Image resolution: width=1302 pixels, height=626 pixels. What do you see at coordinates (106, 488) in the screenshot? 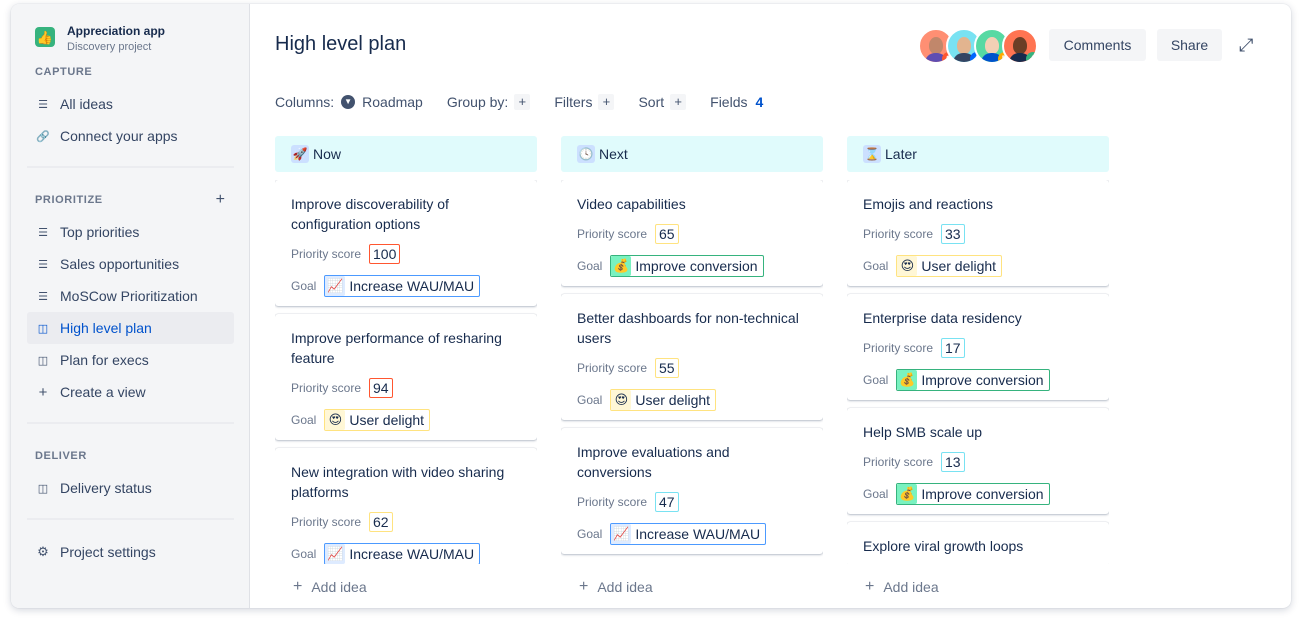
I see `sidebar-item-label: Delivery status` at bounding box center [106, 488].